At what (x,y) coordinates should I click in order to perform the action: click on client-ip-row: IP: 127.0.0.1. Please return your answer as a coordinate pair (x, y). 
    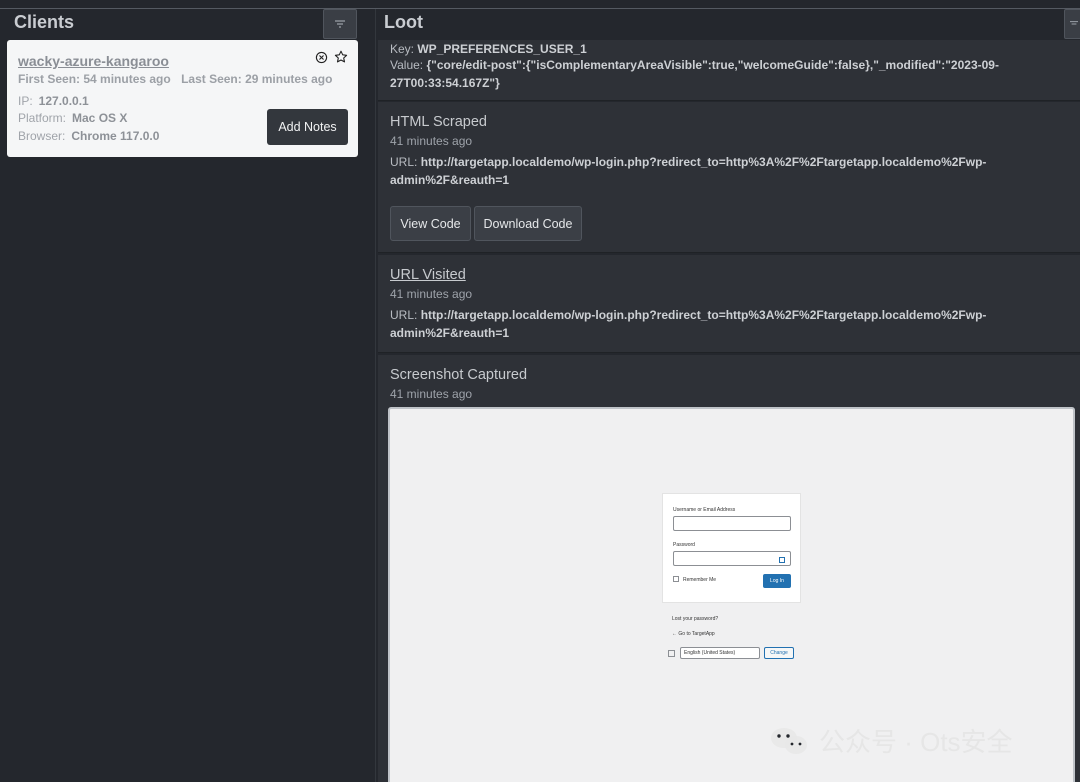
    Looking at the image, I should click on (53, 101).